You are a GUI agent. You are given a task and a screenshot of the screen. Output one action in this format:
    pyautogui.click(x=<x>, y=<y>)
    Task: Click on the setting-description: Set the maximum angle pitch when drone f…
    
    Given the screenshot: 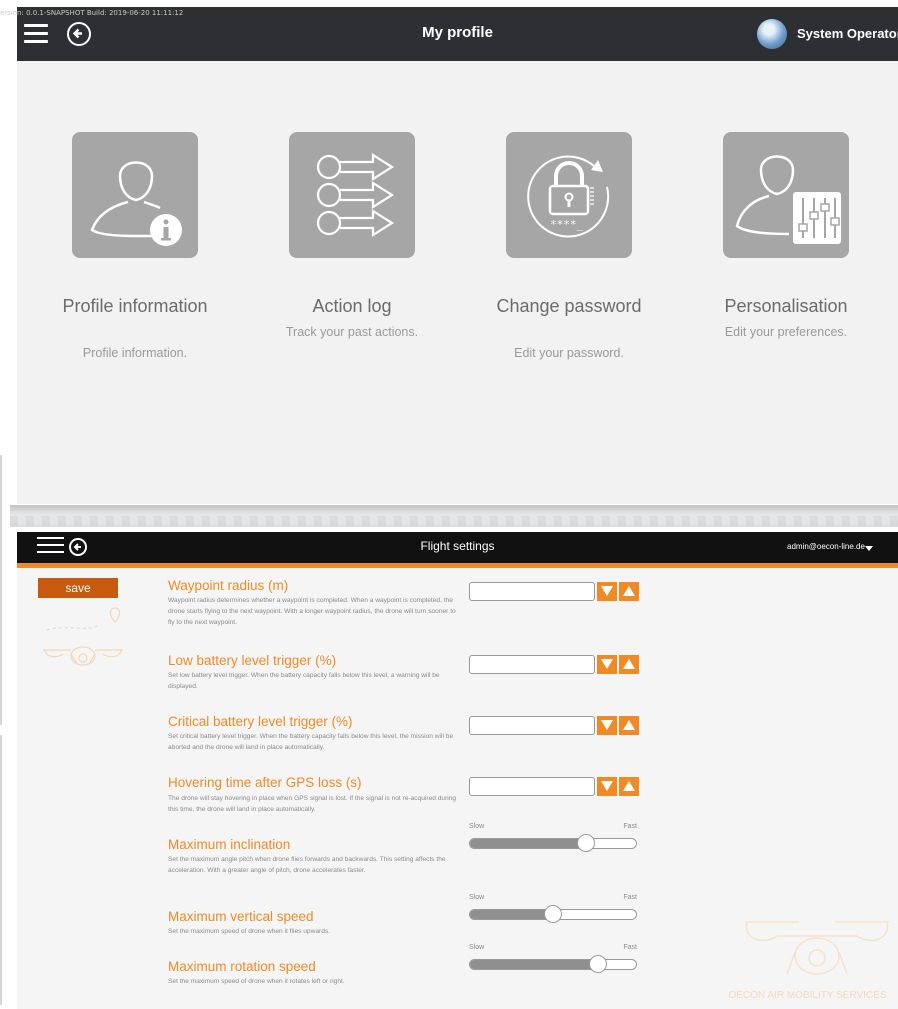 What is the action you would take?
    pyautogui.click(x=307, y=865)
    